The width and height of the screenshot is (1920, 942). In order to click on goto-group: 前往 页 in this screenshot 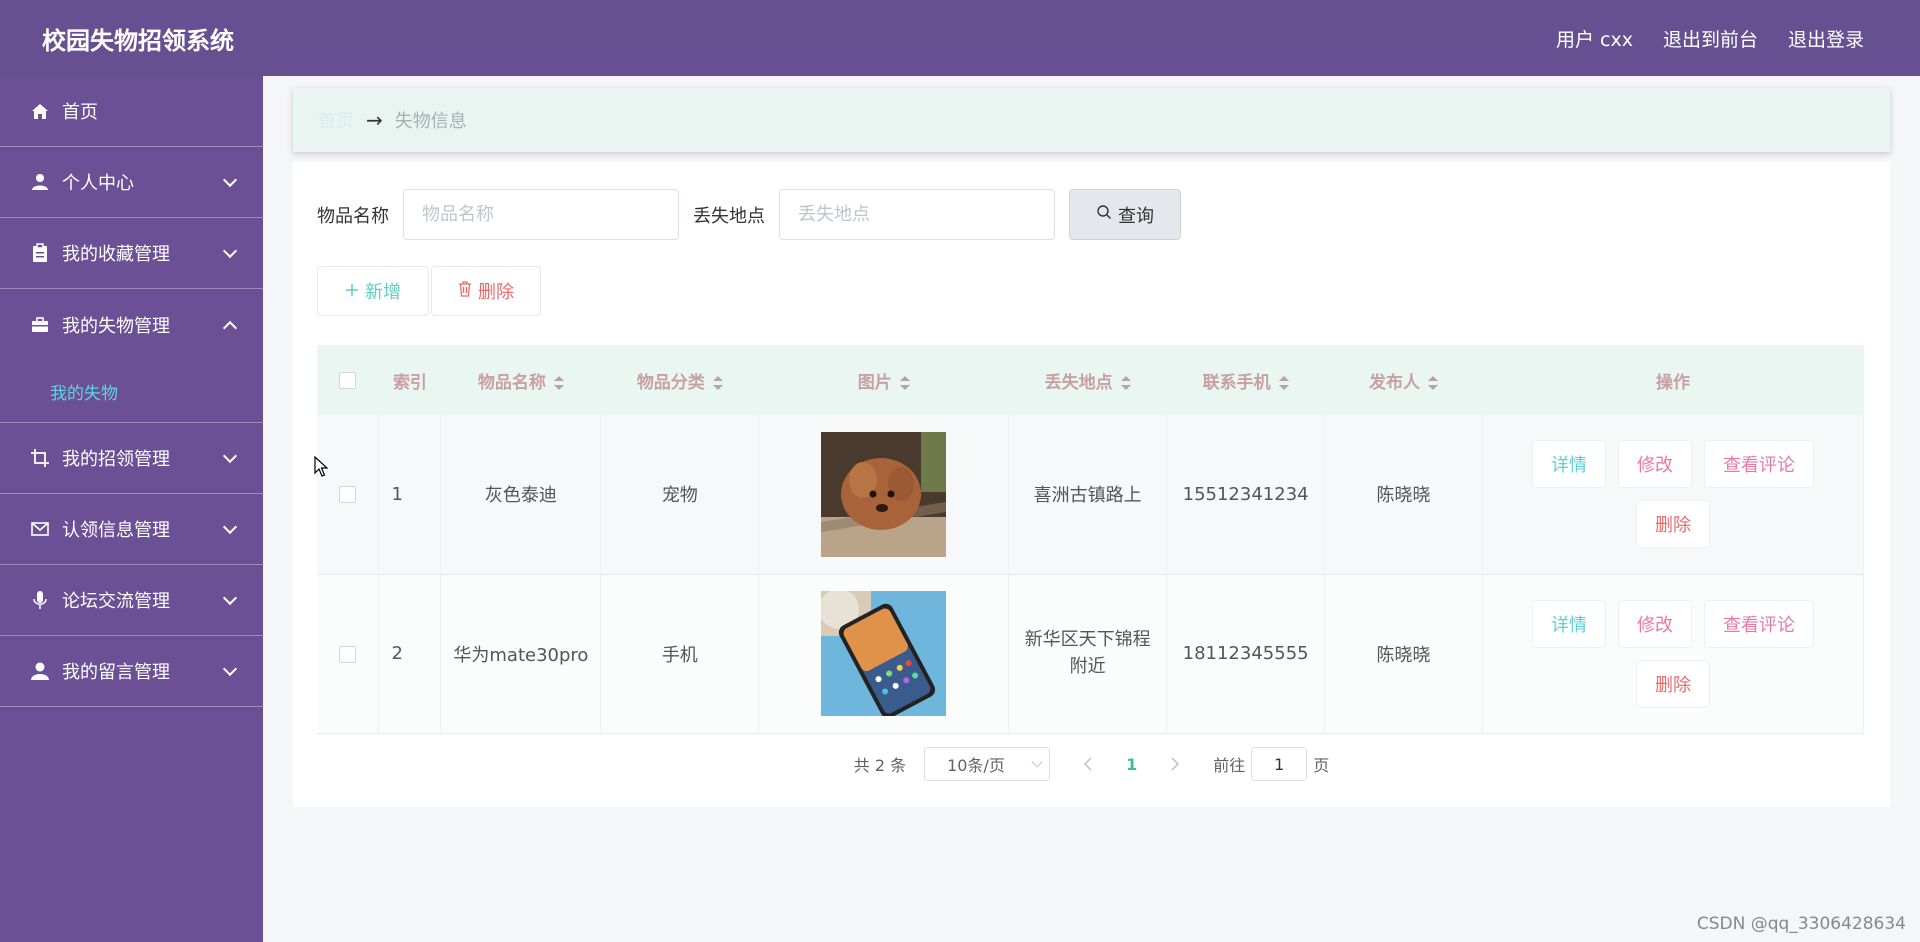, I will do `click(1271, 764)`.